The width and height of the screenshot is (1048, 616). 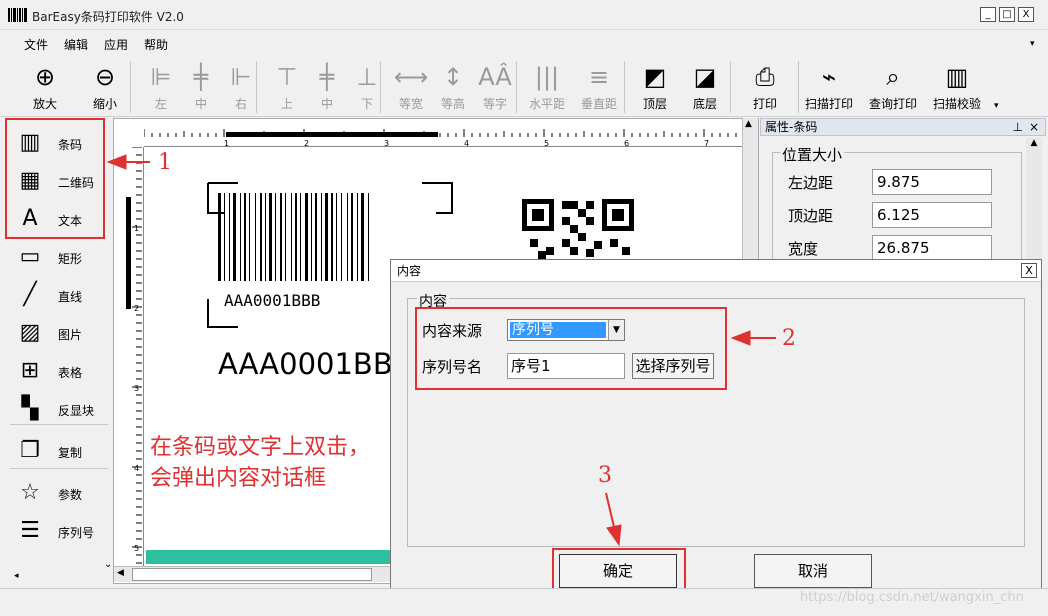 What do you see at coordinates (789, 338) in the screenshot?
I see `step-2-label: 2` at bounding box center [789, 338].